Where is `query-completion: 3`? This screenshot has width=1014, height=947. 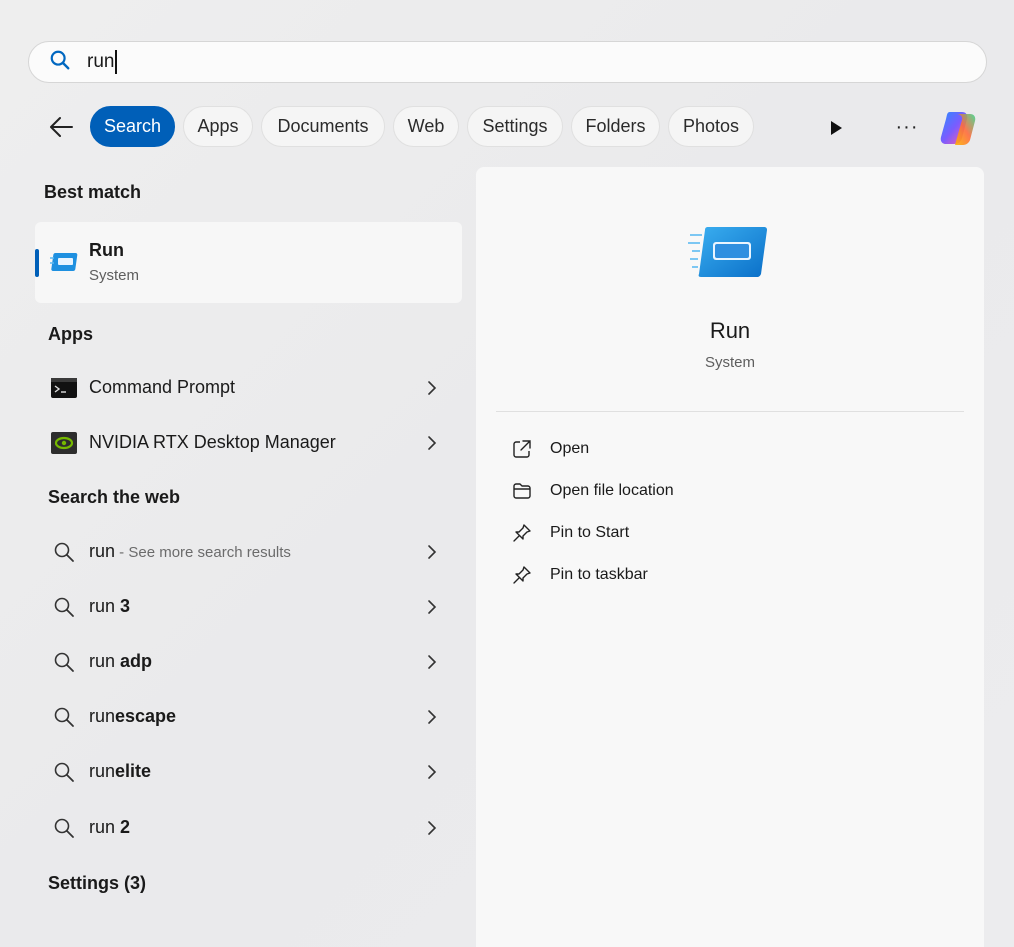
query-completion: 3 is located at coordinates (125, 606).